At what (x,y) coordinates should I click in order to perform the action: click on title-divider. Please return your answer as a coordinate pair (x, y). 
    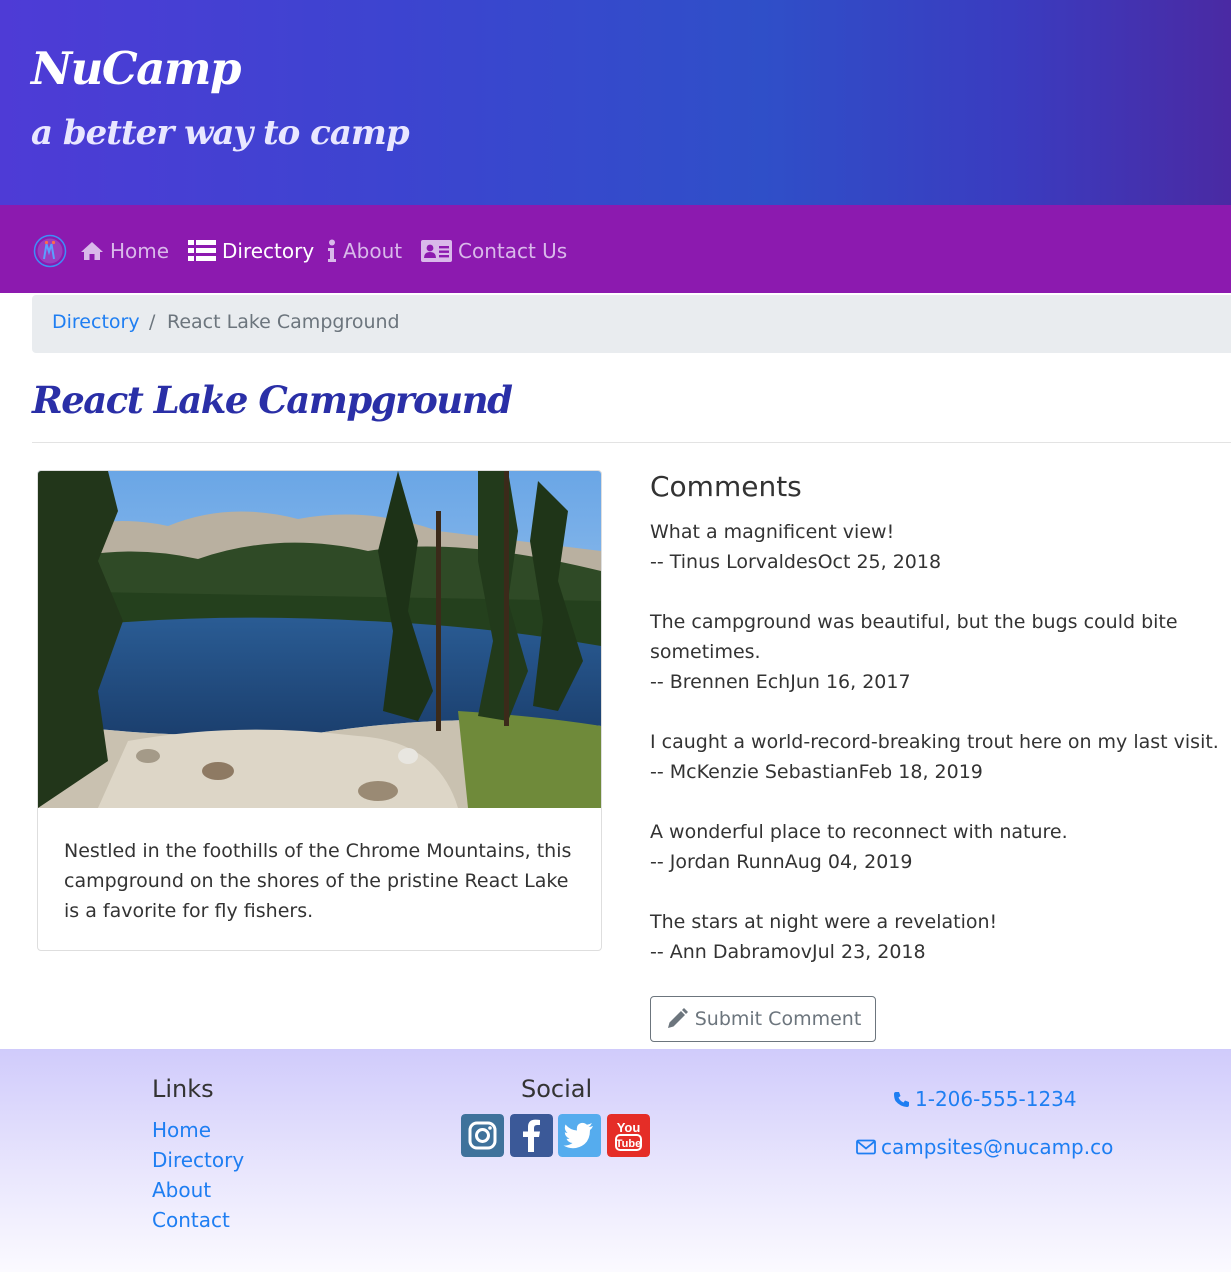
    Looking at the image, I should click on (631, 442).